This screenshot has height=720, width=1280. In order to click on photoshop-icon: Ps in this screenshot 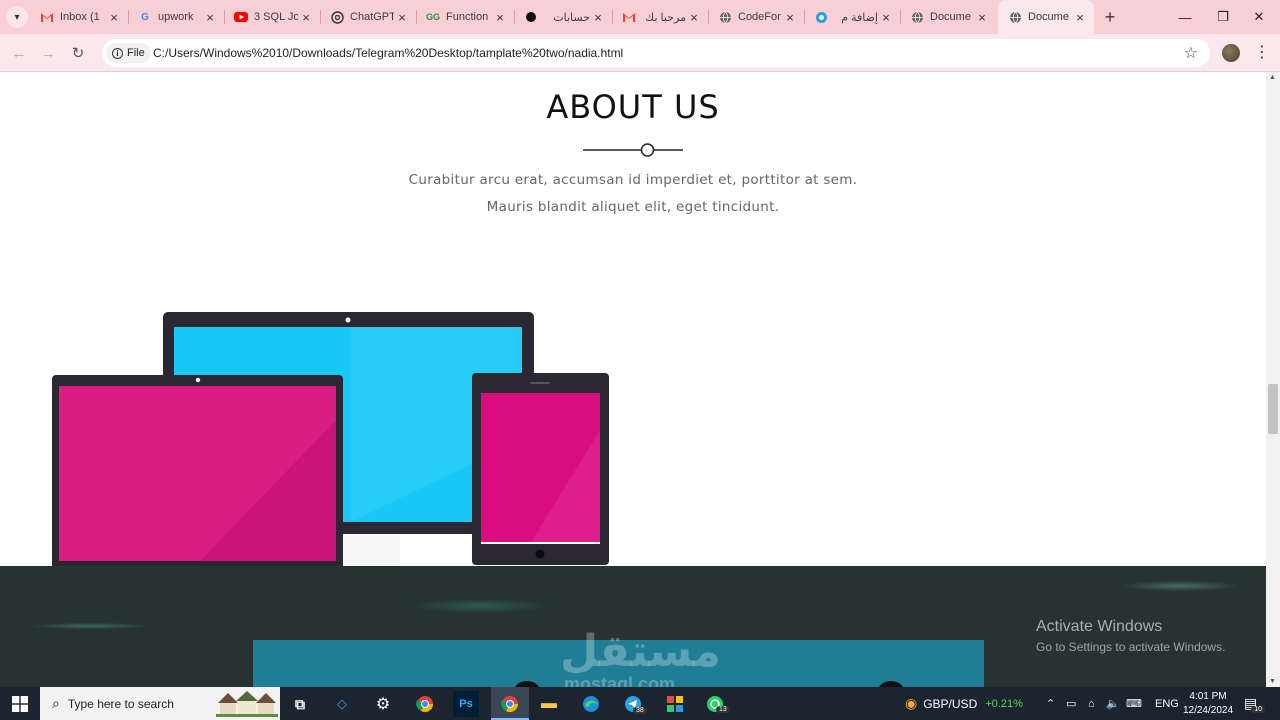, I will do `click(466, 704)`.